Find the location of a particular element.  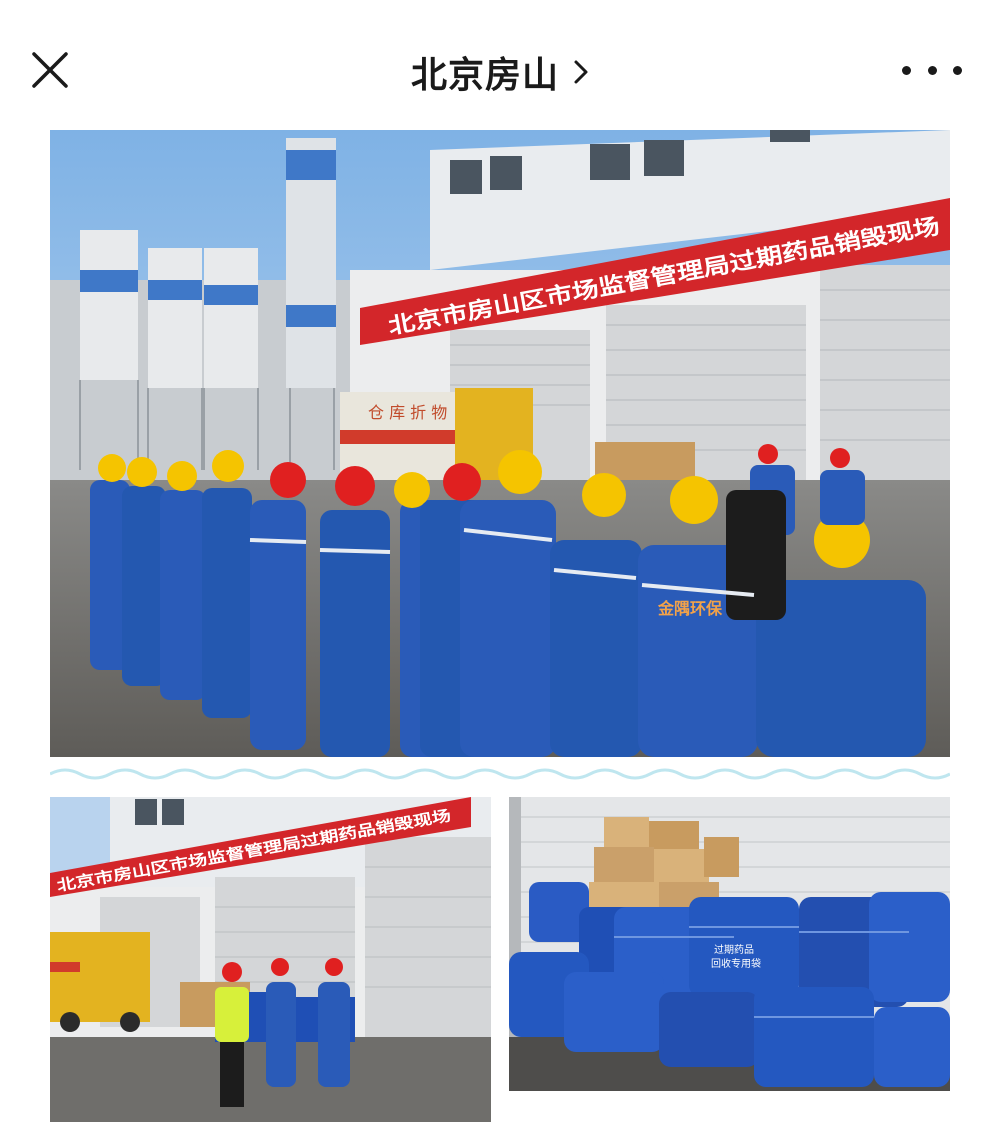

more-button is located at coordinates (932, 70).